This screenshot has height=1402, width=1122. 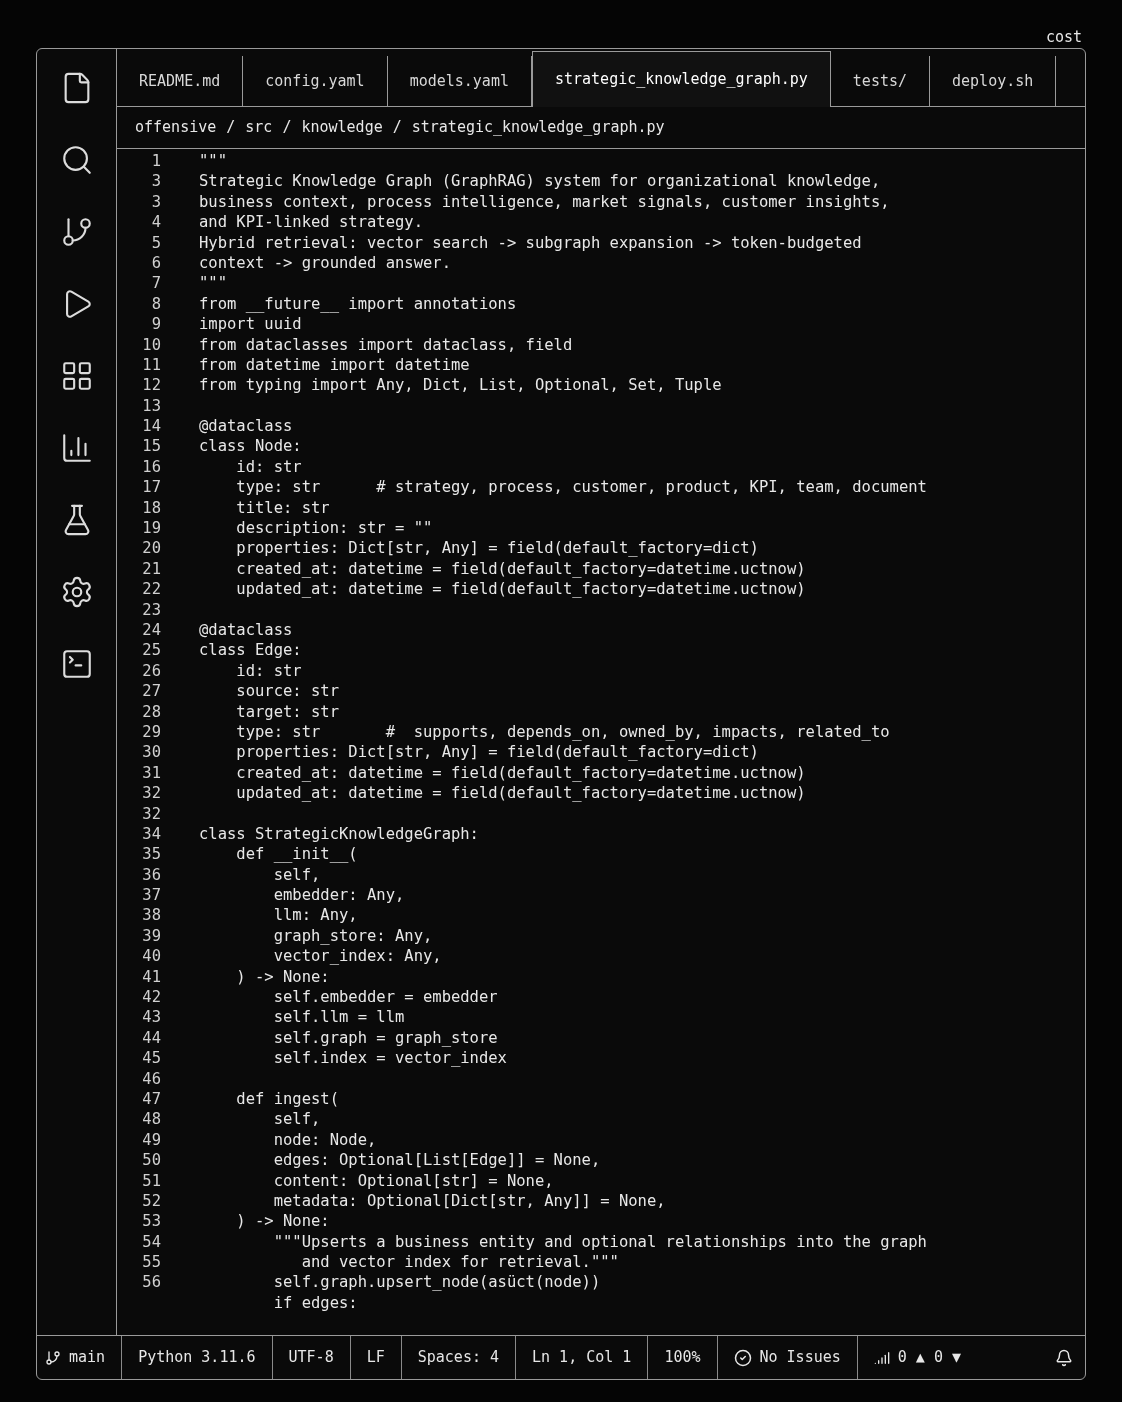 What do you see at coordinates (151, 528) in the screenshot?
I see `line-number: 19` at bounding box center [151, 528].